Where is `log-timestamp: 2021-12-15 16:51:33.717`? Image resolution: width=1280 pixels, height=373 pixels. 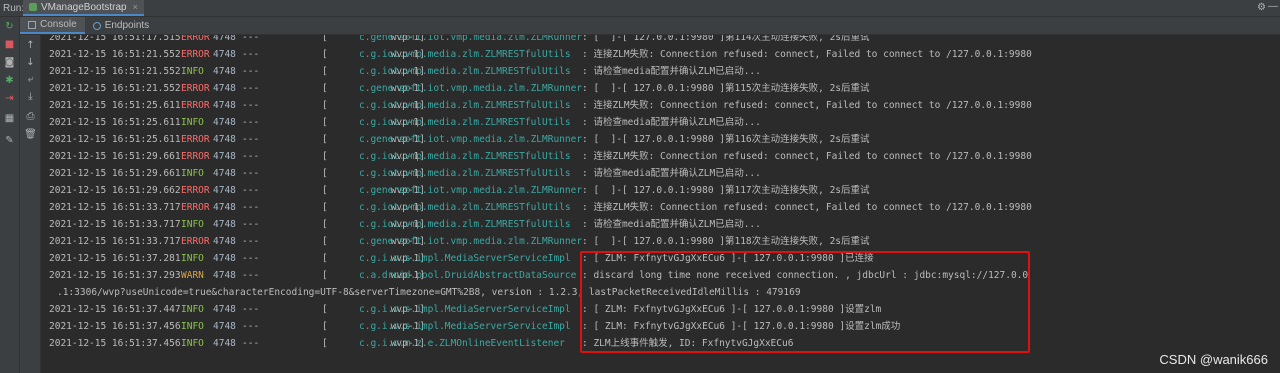 log-timestamp: 2021-12-15 16:51:33.717 is located at coordinates (115, 224).